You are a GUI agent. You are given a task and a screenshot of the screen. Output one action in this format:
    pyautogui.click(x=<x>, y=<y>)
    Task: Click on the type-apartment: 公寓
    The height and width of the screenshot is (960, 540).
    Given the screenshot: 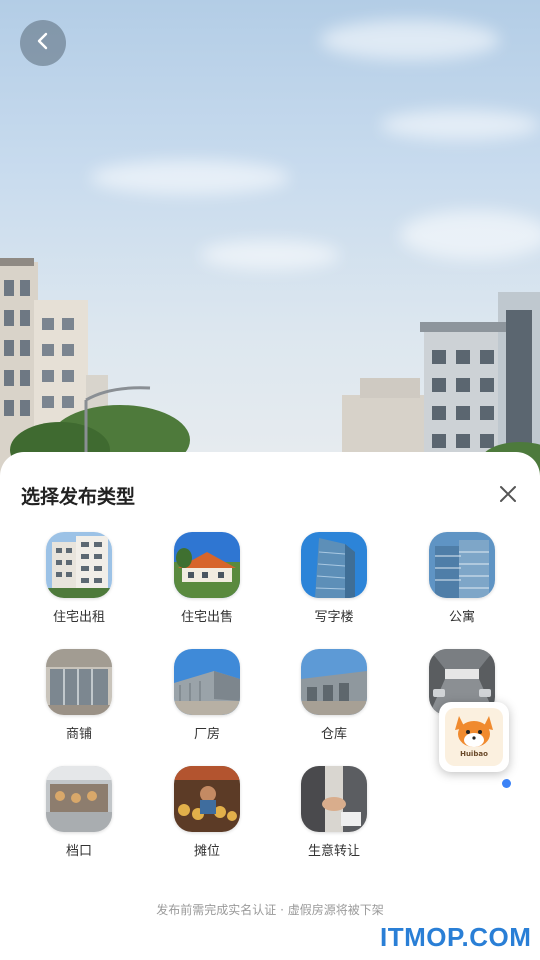 What is the action you would take?
    pyautogui.click(x=462, y=578)
    